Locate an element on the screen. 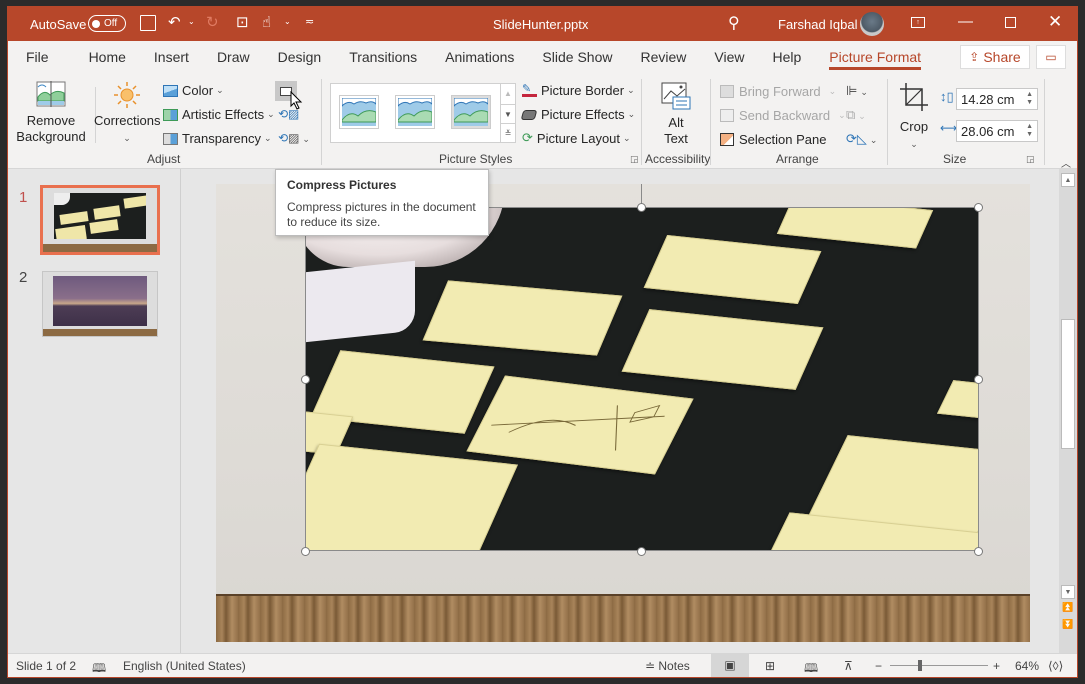  tab-transitions: Transitions is located at coordinates (383, 57).